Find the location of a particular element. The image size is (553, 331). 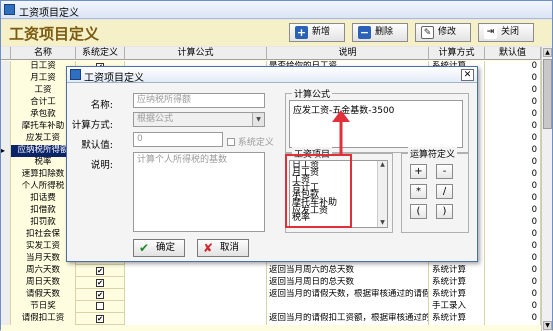

chevron-down-icon: ▼ is located at coordinates (258, 119).